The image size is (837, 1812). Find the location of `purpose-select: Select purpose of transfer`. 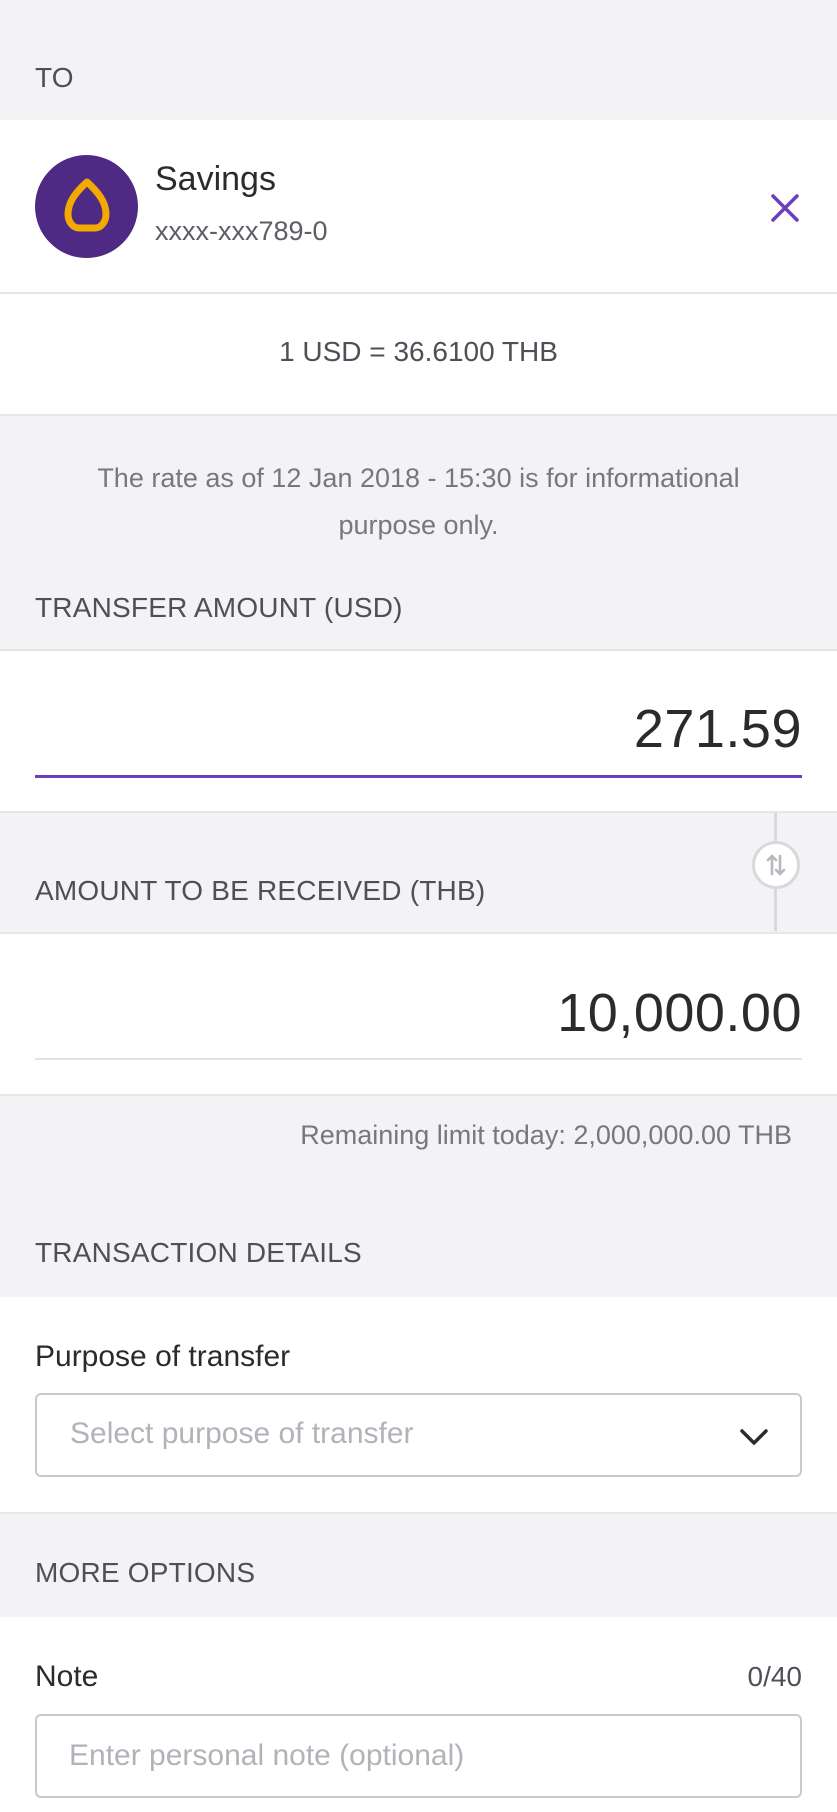

purpose-select: Select purpose of transfer is located at coordinates (418, 1435).